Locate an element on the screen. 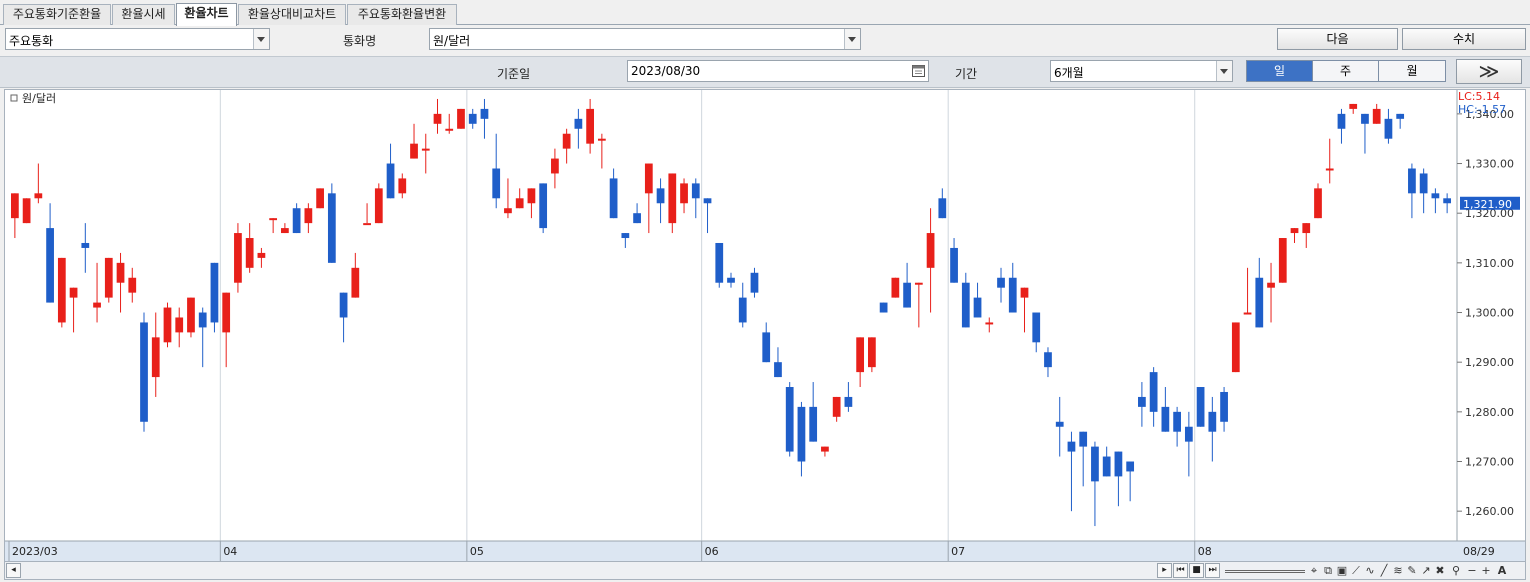 This screenshot has height=582, width=1530. draw-icon: ∿ is located at coordinates (1370, 571).